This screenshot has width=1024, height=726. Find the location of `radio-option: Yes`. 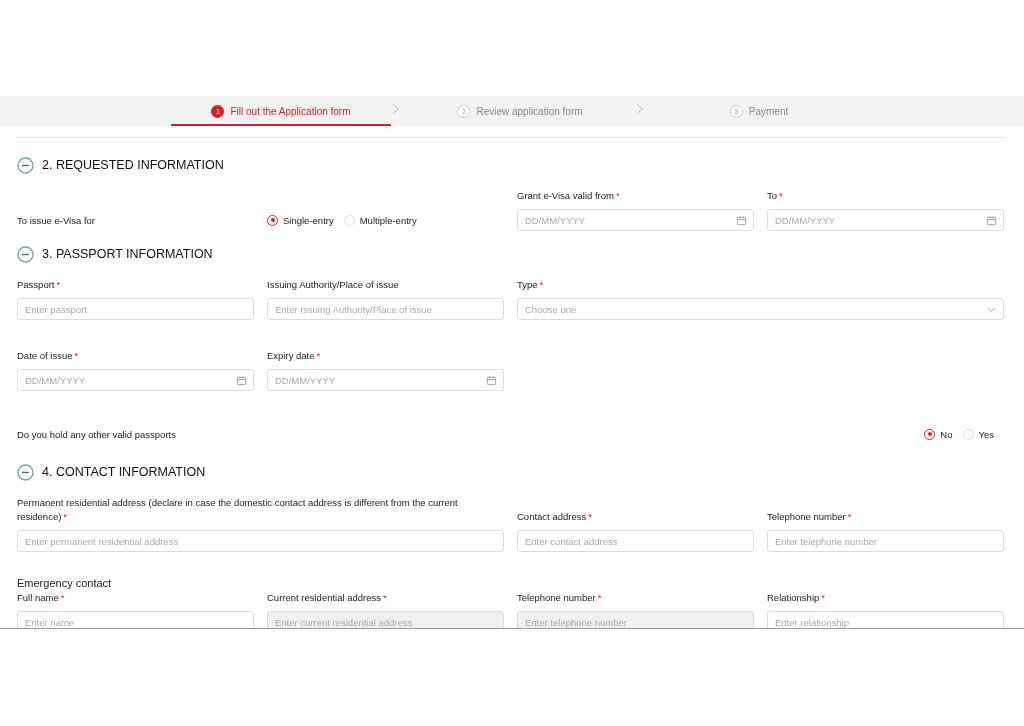

radio-option: Yes is located at coordinates (978, 434).